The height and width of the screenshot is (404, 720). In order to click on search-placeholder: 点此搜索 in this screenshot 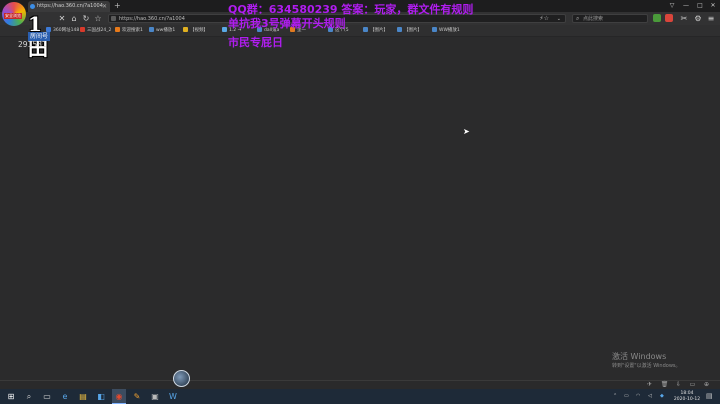, I will do `click(593, 19)`.